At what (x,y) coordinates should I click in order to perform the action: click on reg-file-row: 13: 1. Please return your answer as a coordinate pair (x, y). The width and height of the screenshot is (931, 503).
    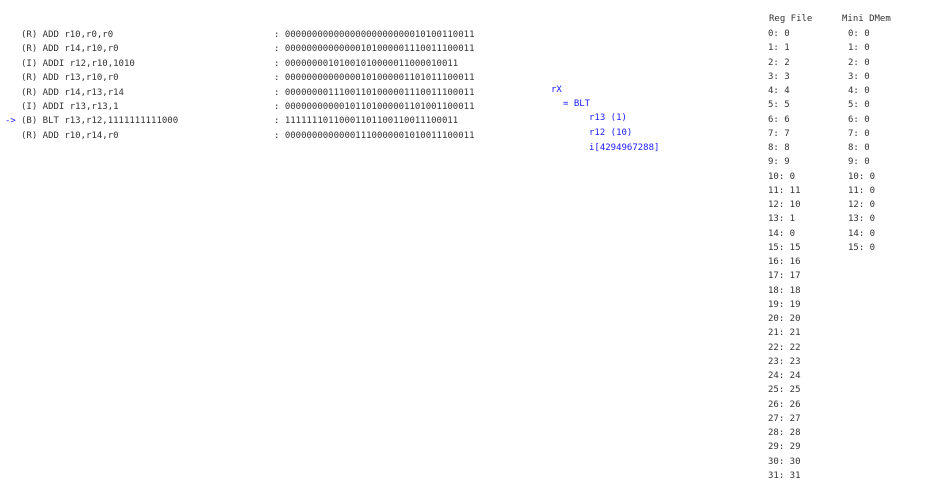
    Looking at the image, I should click on (782, 219).